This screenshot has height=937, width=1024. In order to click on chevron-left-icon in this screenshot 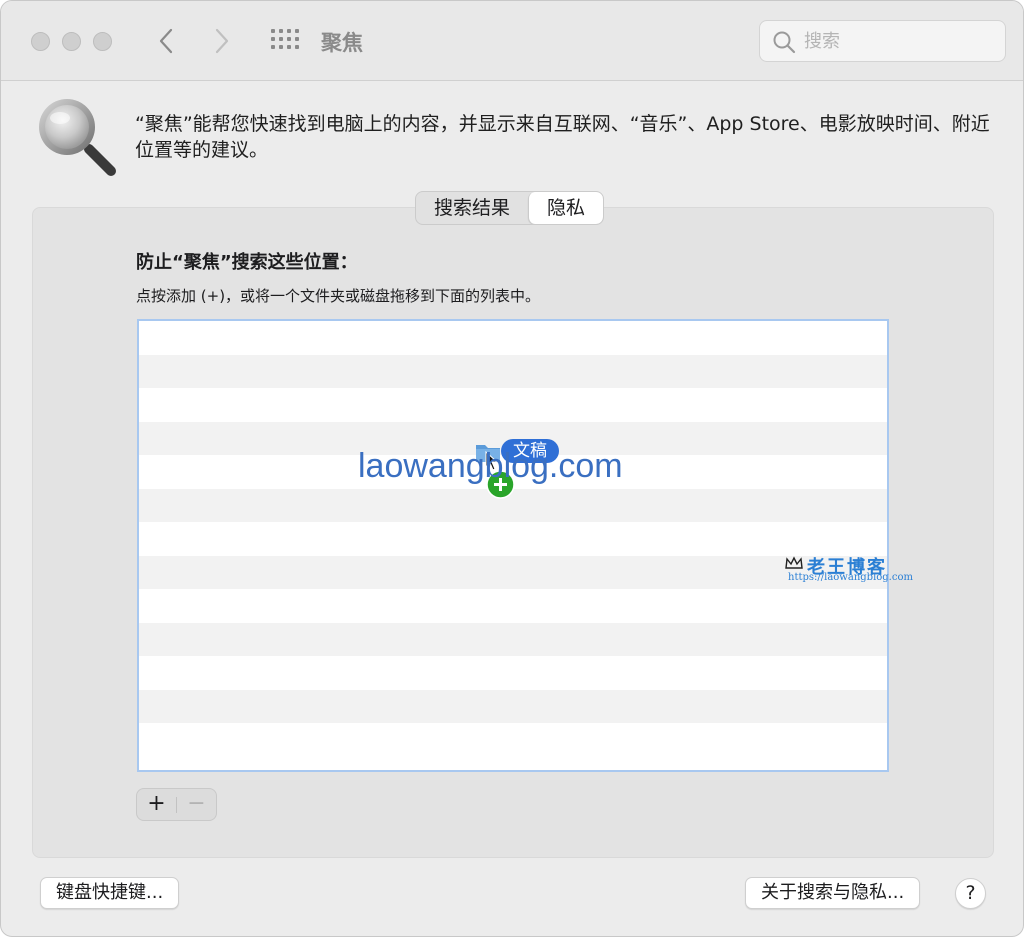, I will do `click(166, 41)`.